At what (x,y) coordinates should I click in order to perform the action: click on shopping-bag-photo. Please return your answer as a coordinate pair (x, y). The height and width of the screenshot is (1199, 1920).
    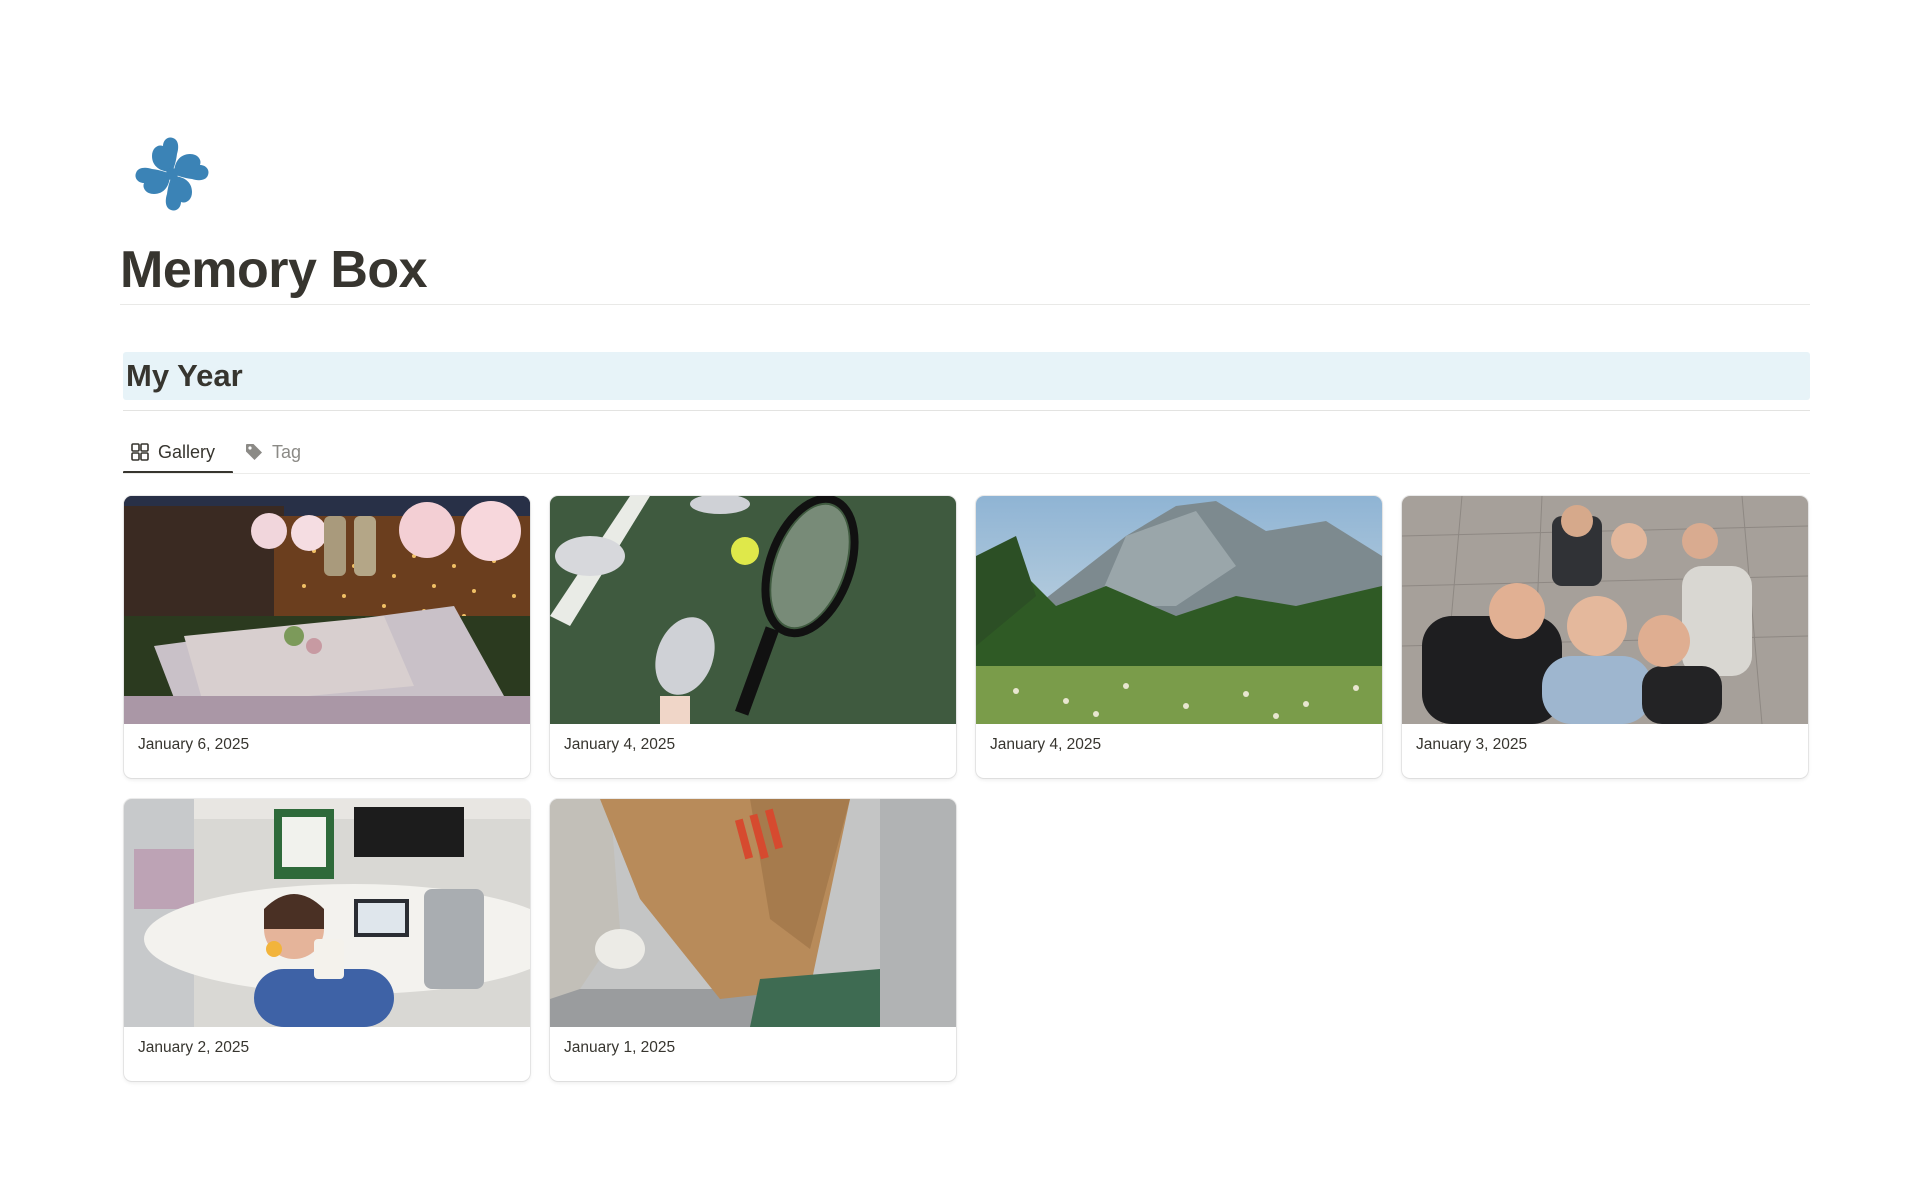
    Looking at the image, I should click on (753, 913).